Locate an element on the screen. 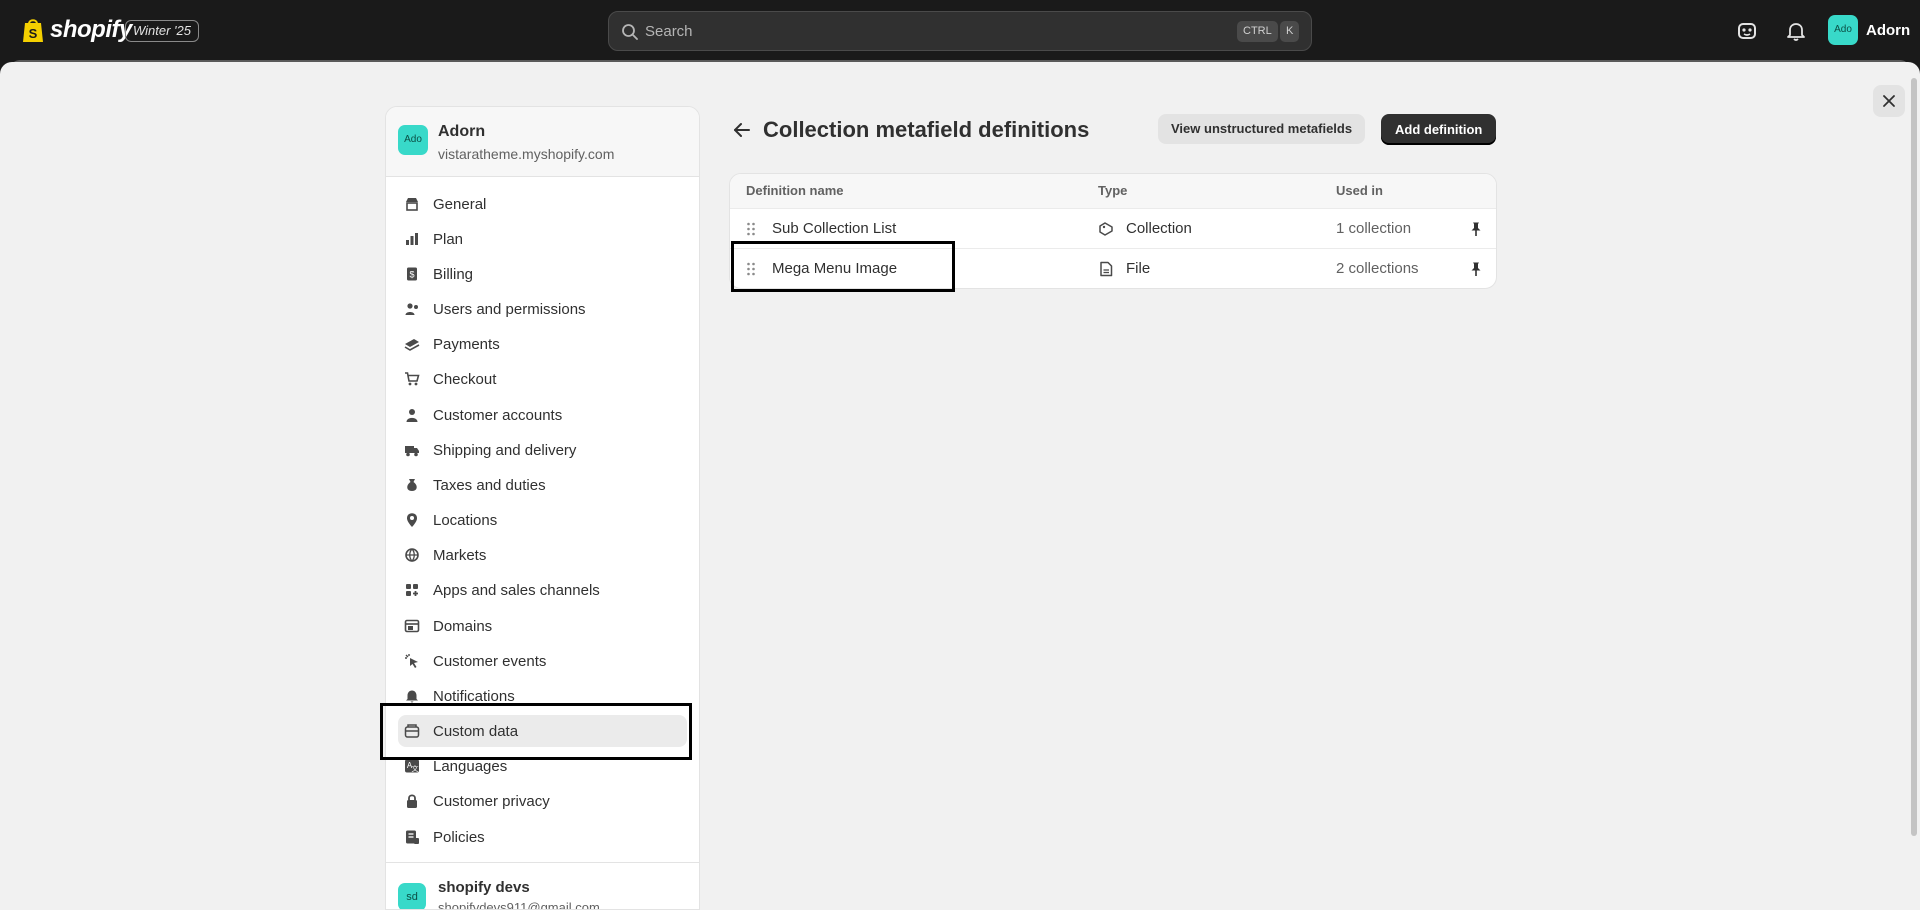 Image resolution: width=1920 pixels, height=910 pixels. sidebar-item-label: Users and permissions is located at coordinates (509, 309).